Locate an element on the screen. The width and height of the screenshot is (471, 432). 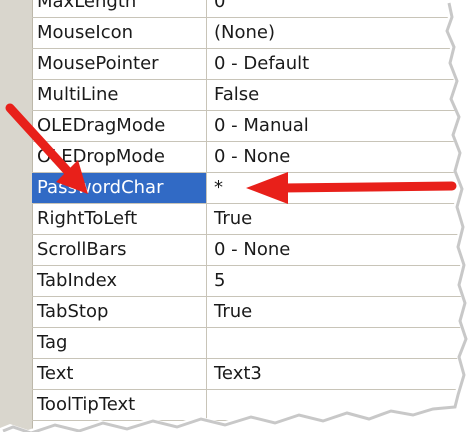
property-value: False is located at coordinates (339, 95).